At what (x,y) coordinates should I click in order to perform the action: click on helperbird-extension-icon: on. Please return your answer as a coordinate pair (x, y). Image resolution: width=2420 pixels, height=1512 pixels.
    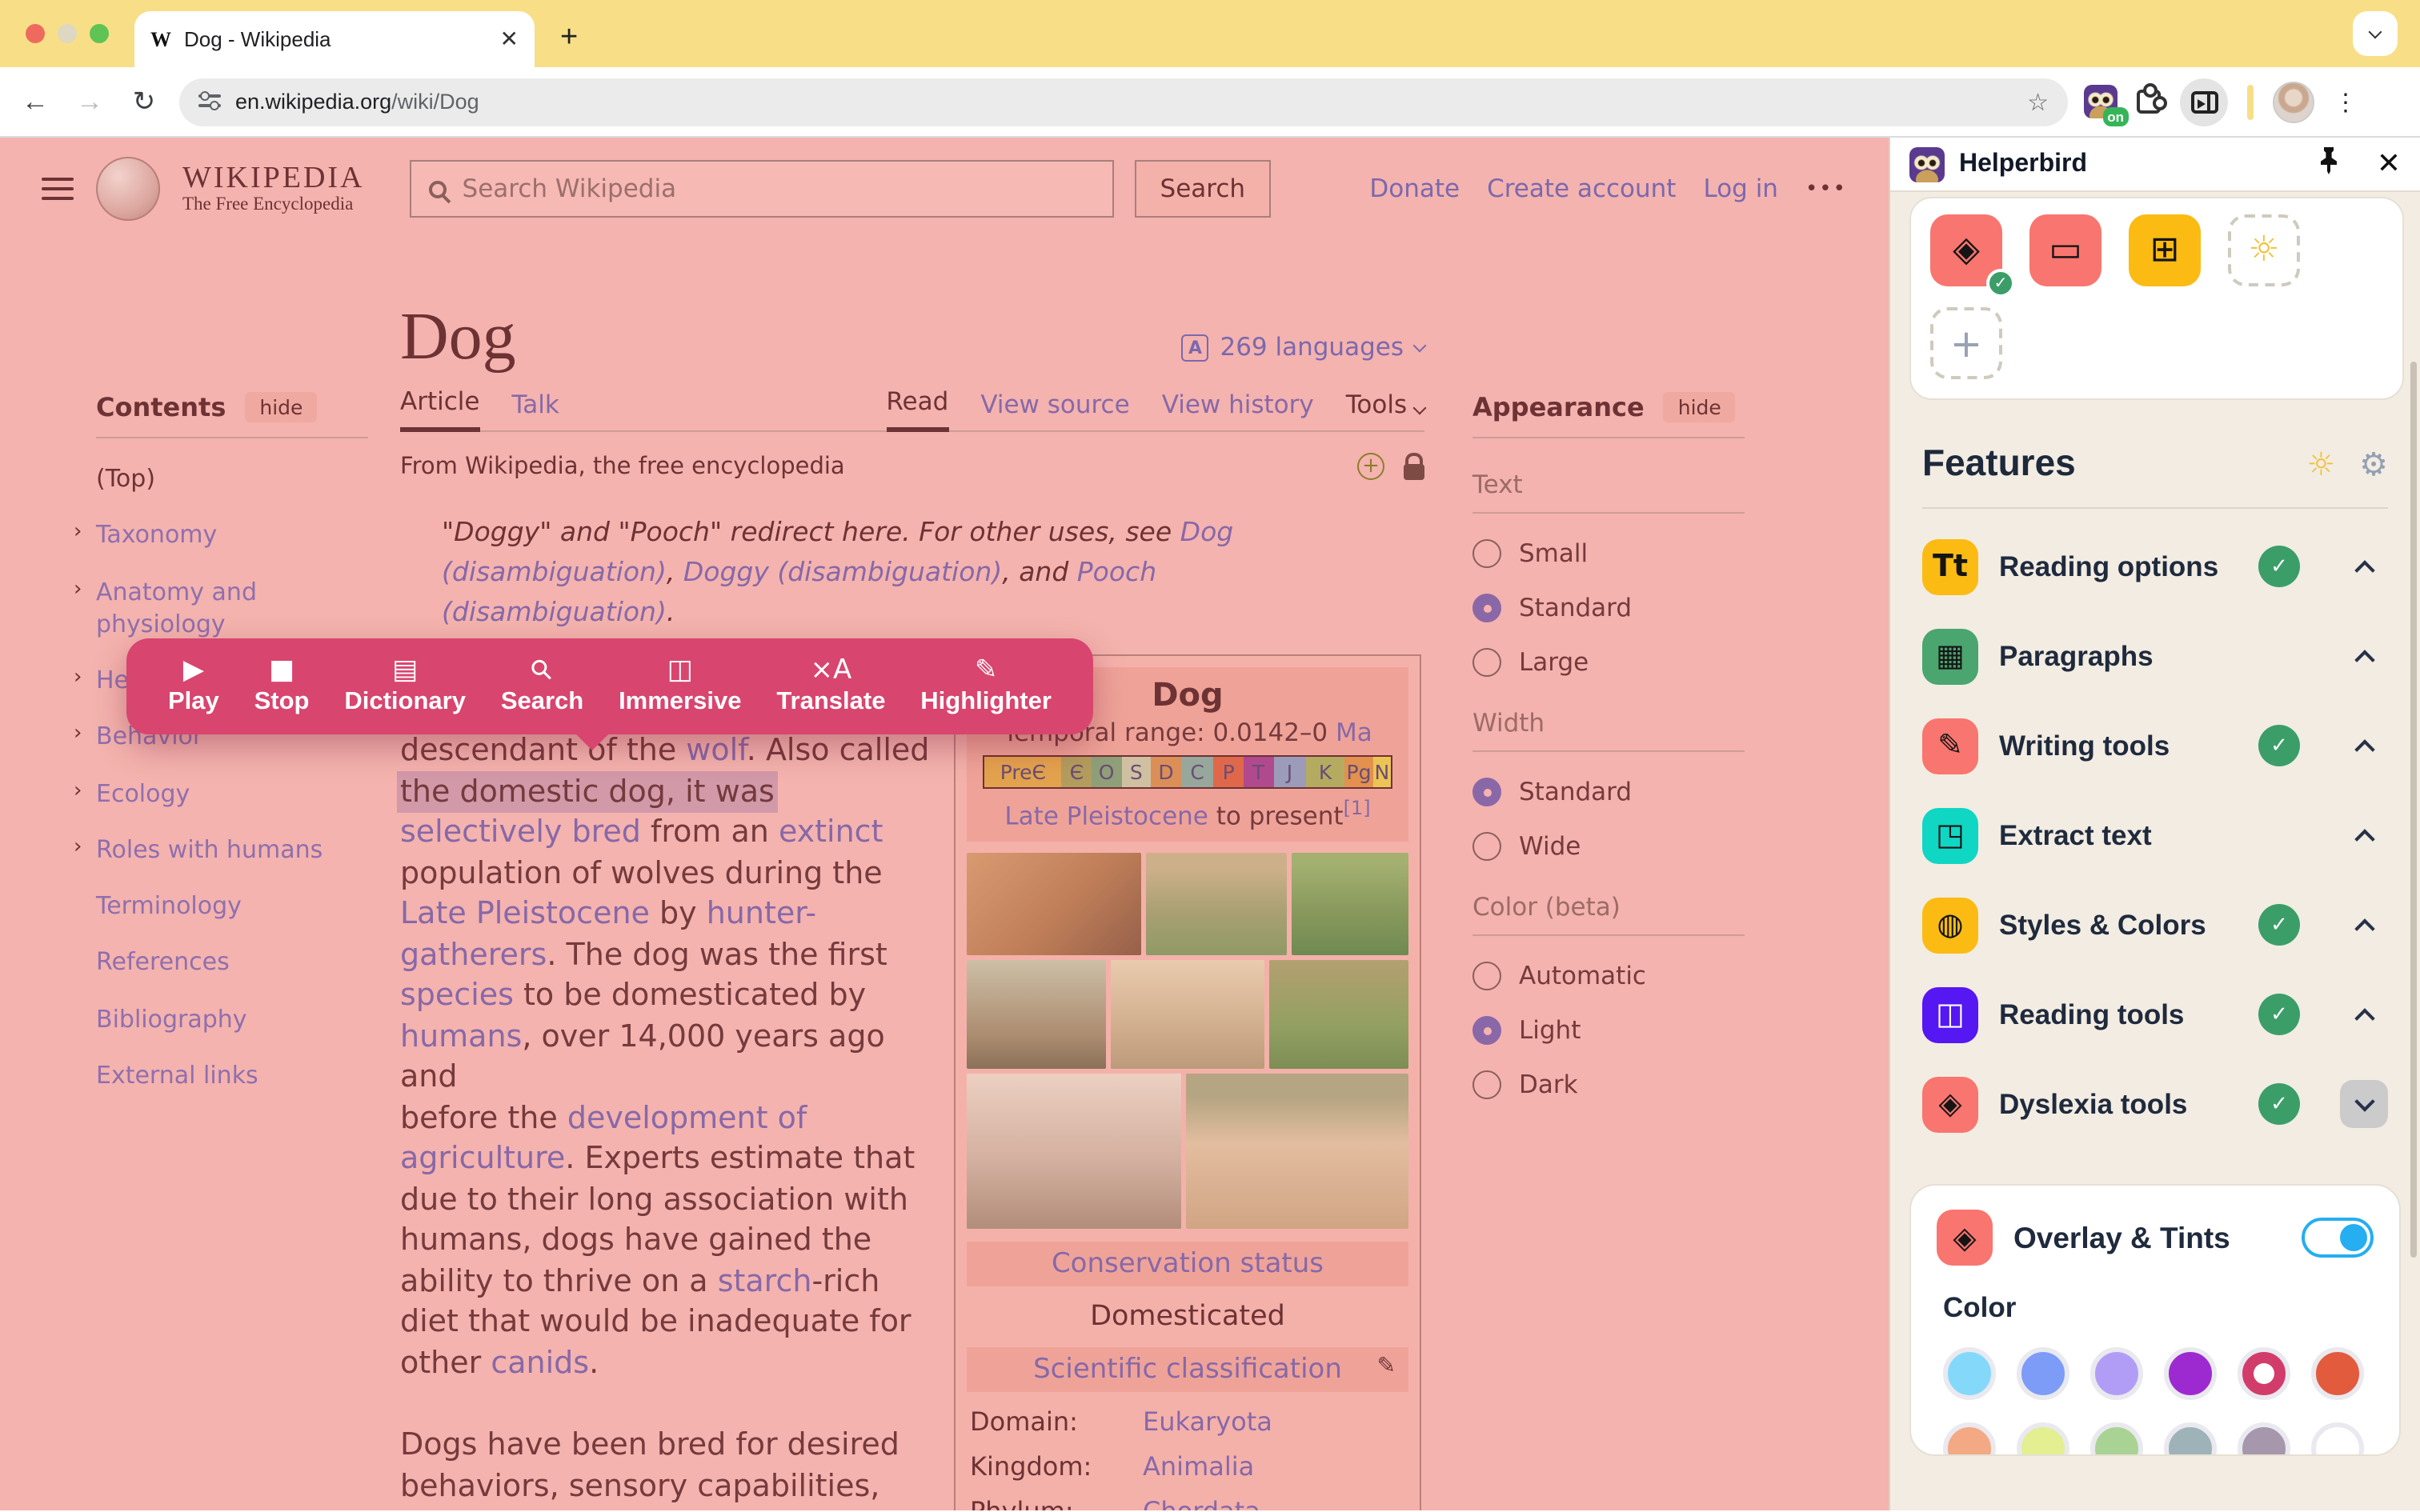
    Looking at the image, I should click on (2106, 105).